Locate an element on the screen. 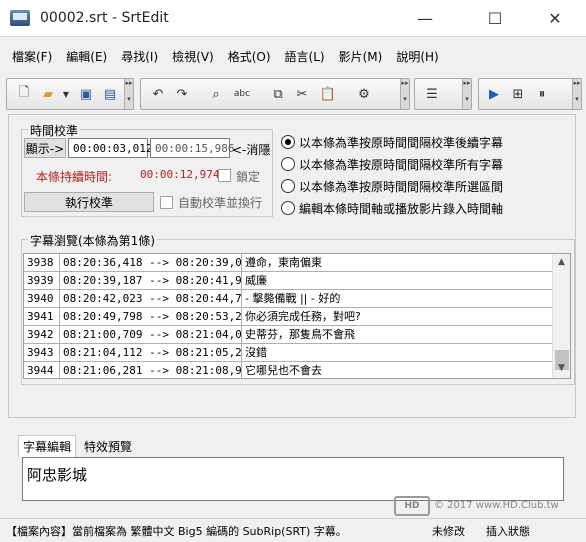 This screenshot has width=586, height=542. row-text: 史蒂芬，那隻鳥不會飛 is located at coordinates (300, 334).